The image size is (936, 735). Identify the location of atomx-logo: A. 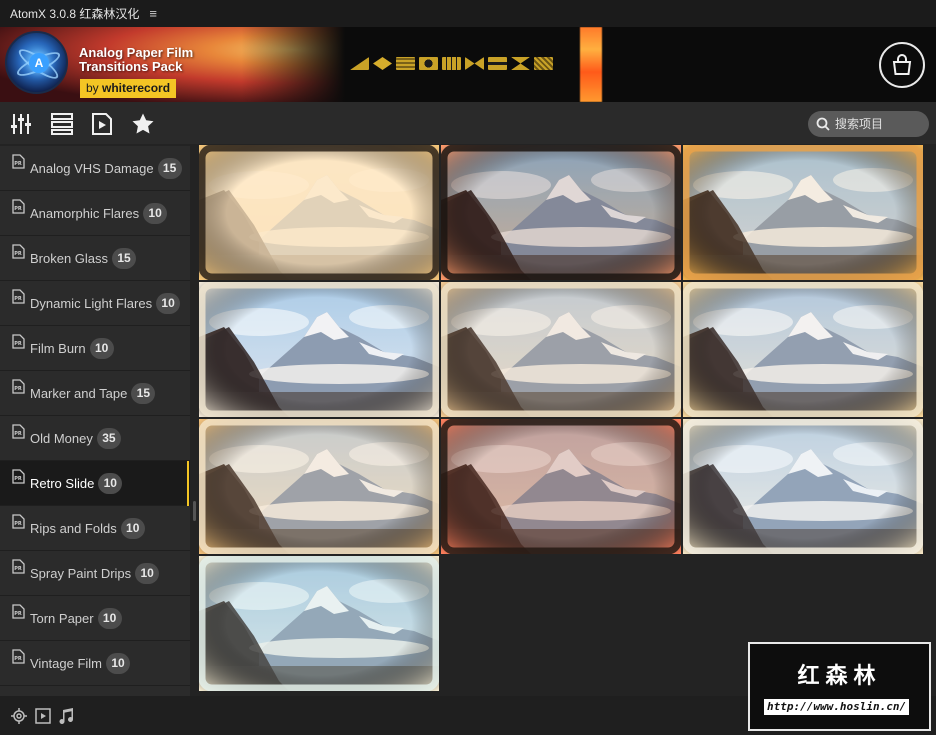
(36, 62).